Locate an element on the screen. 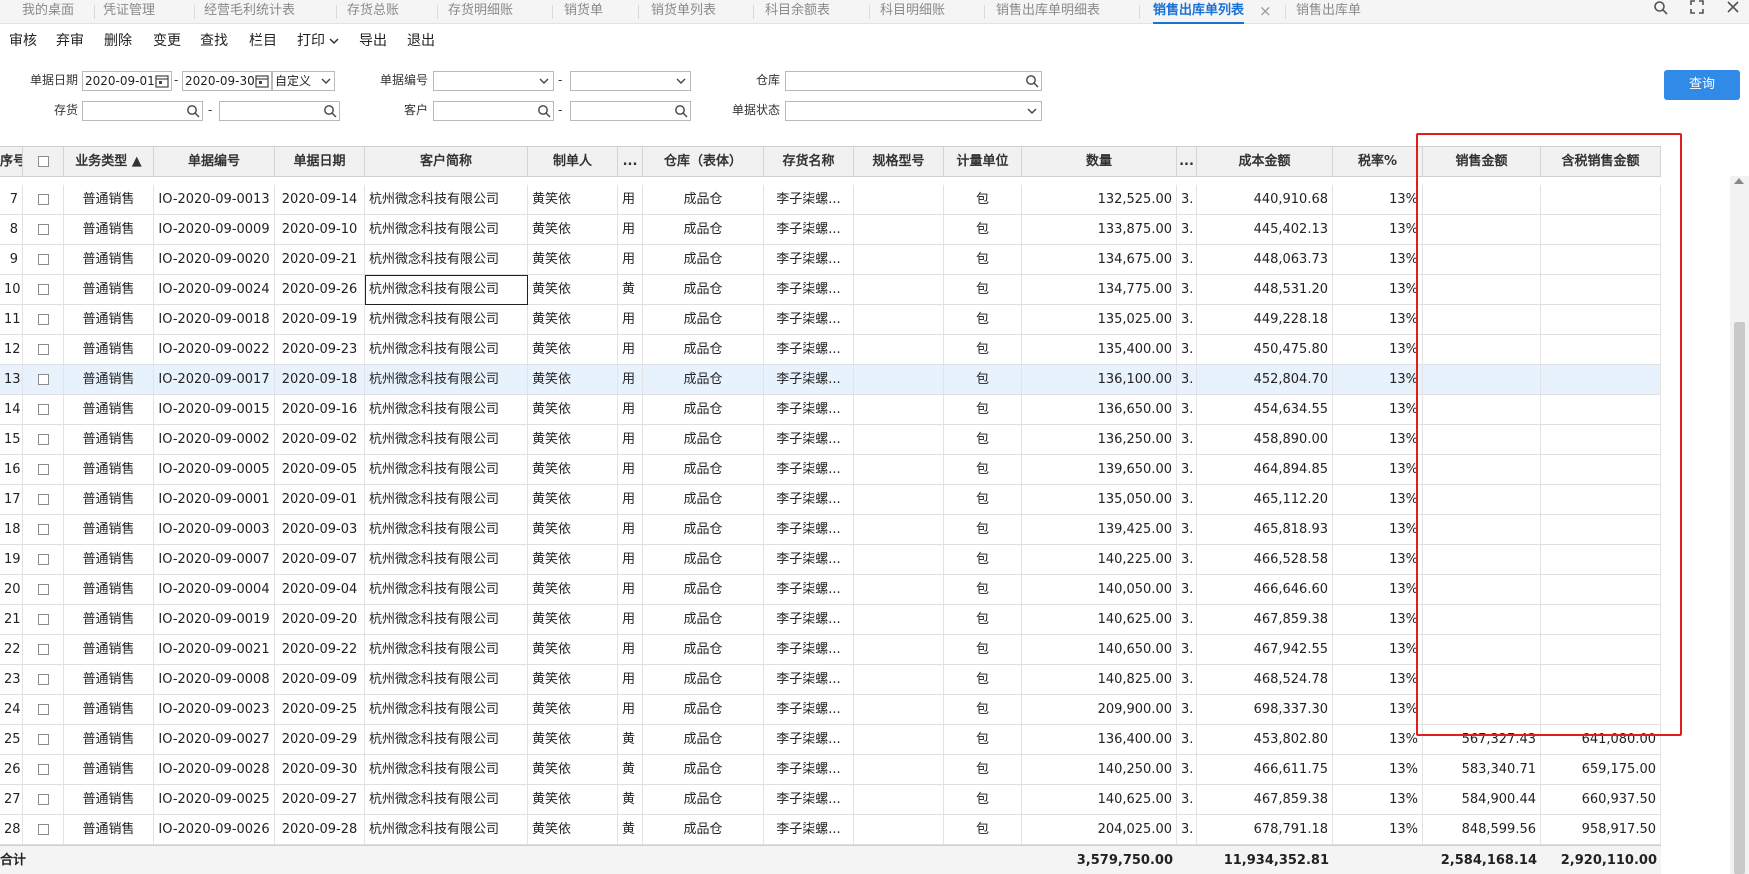 The width and height of the screenshot is (1749, 874). date-to-input: 2020-09-30 is located at coordinates (227, 81).